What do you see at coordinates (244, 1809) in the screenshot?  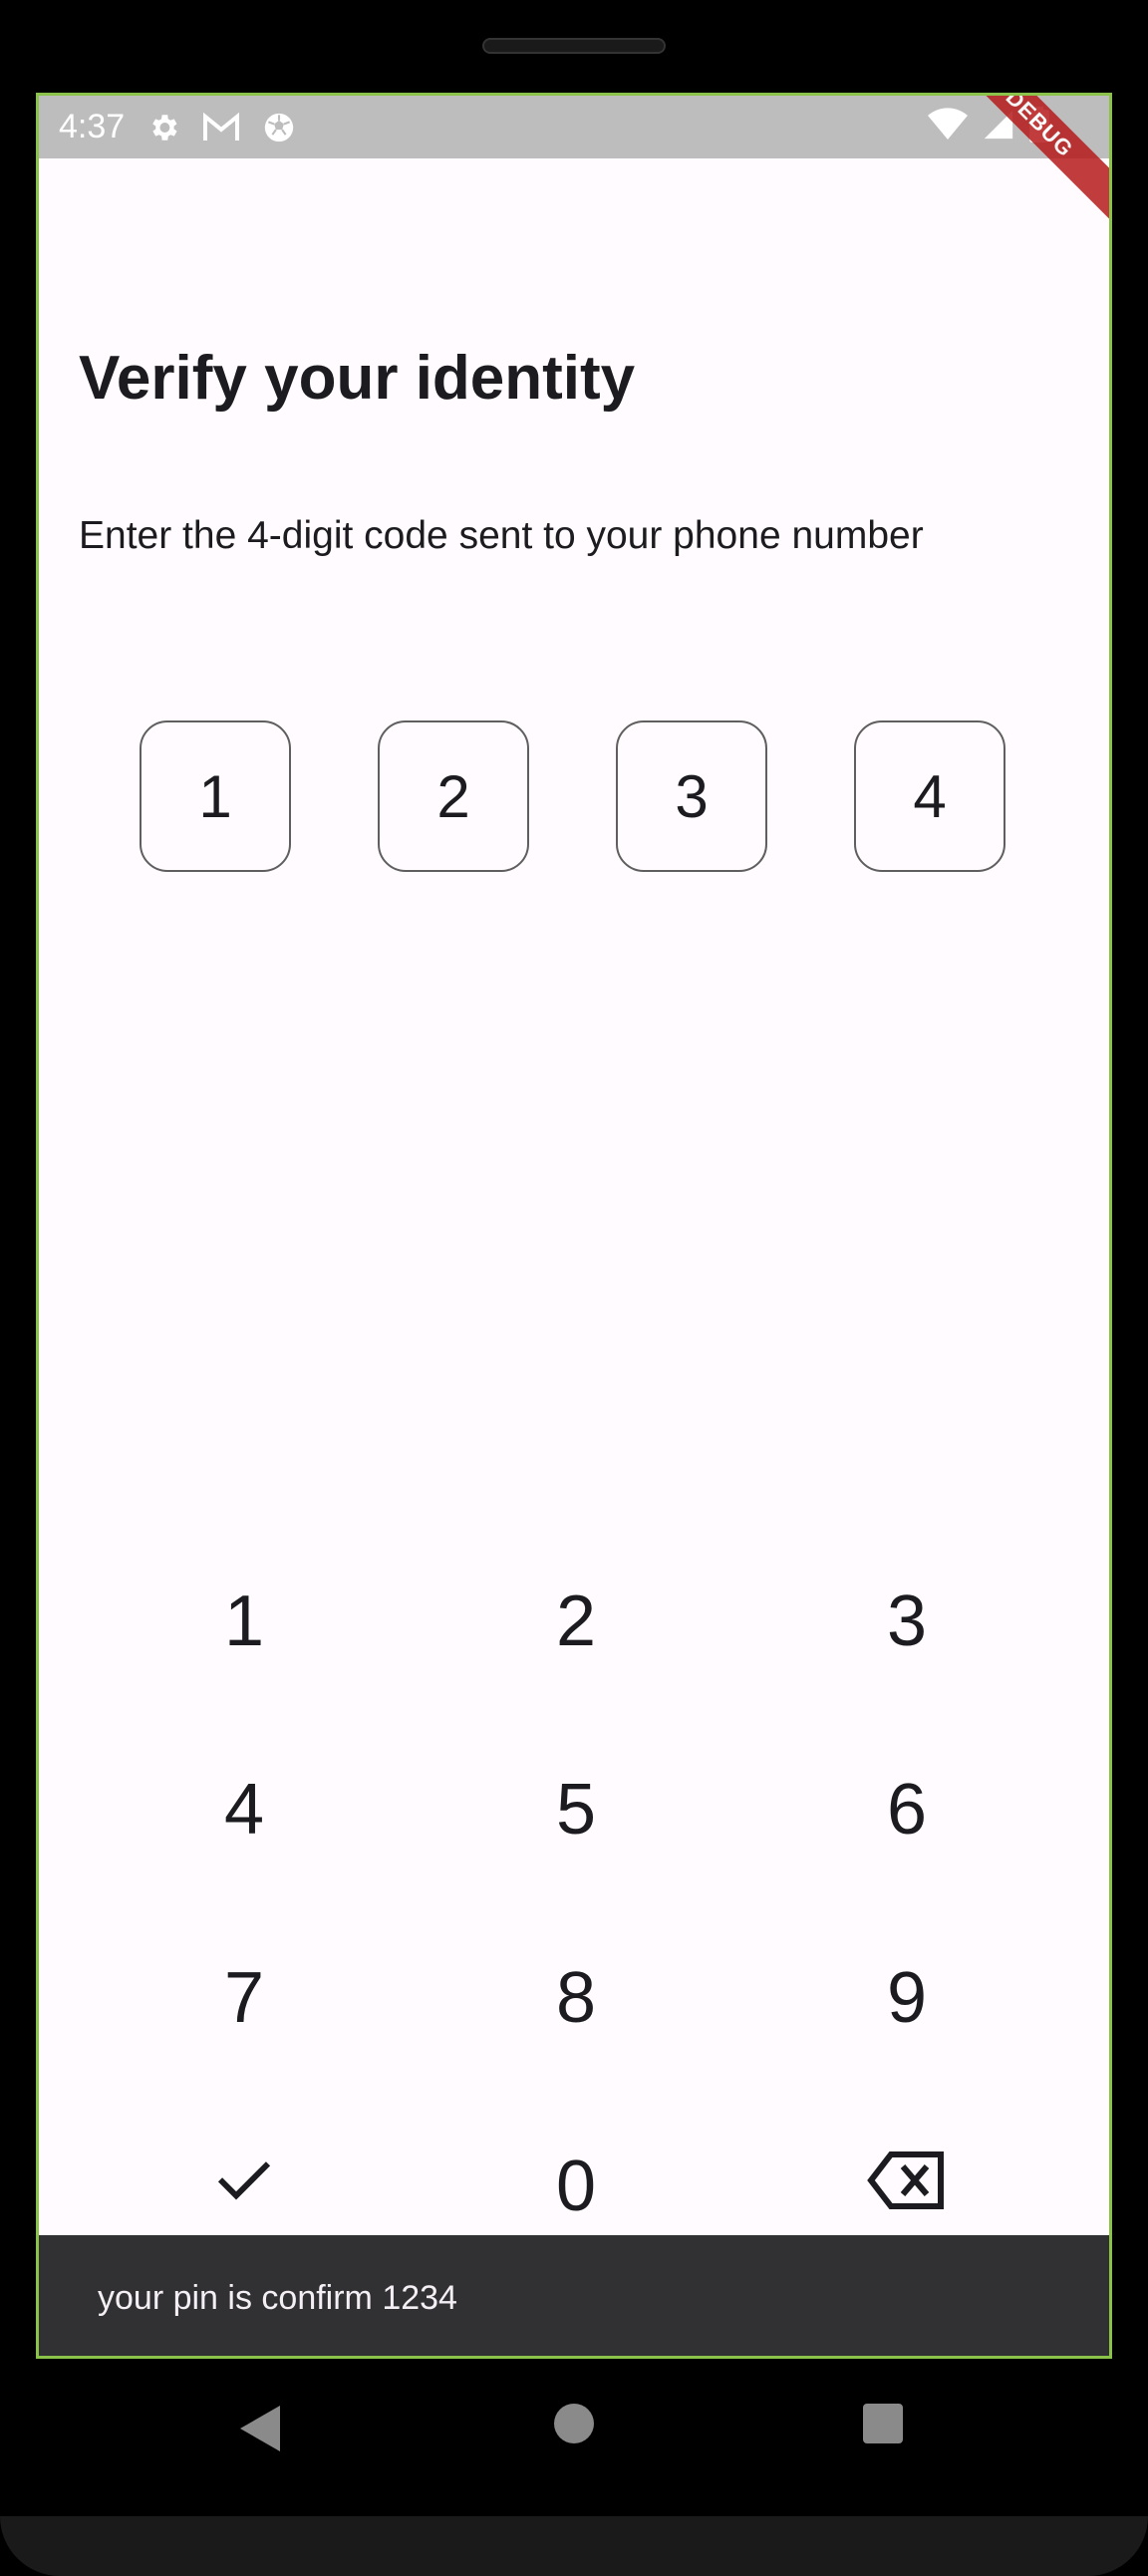 I see `keypad-key-4: 4` at bounding box center [244, 1809].